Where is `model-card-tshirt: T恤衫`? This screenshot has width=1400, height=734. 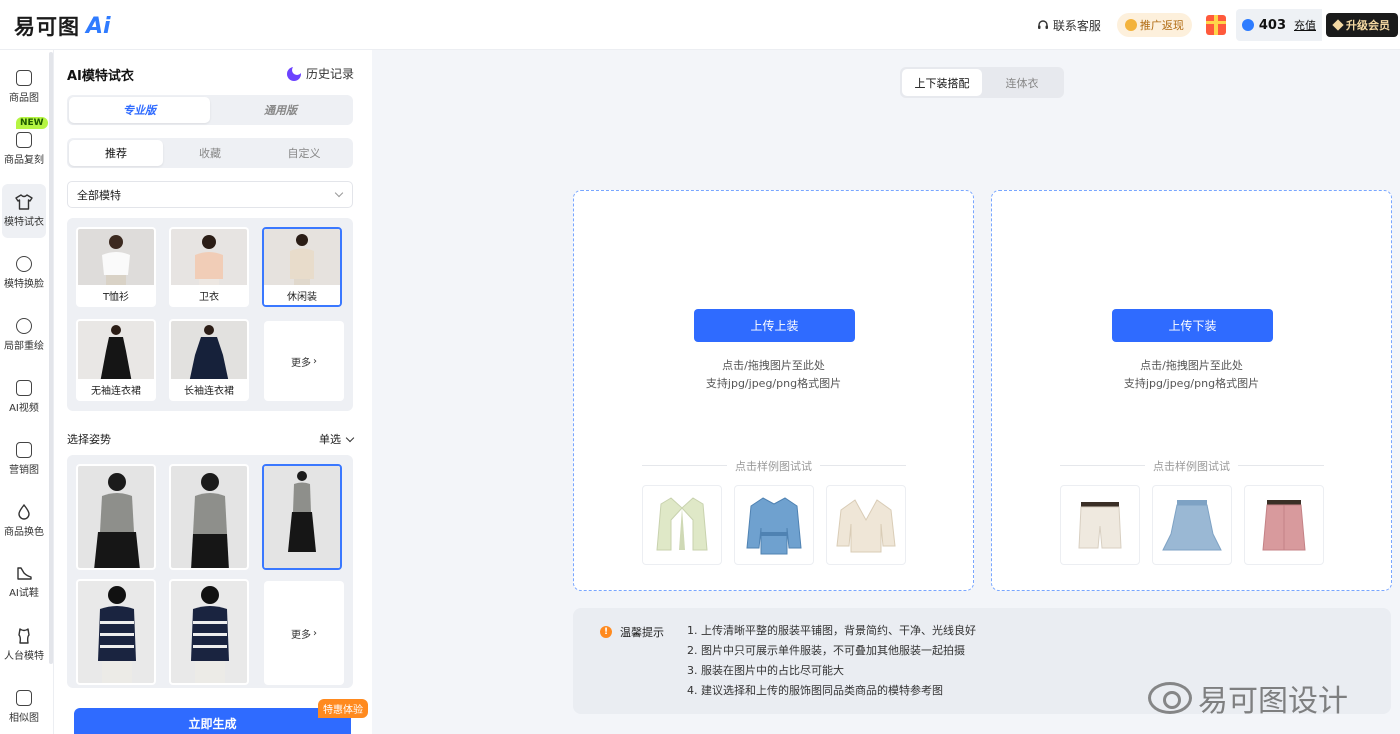
model-card-tshirt: T恤衫 is located at coordinates (116, 267).